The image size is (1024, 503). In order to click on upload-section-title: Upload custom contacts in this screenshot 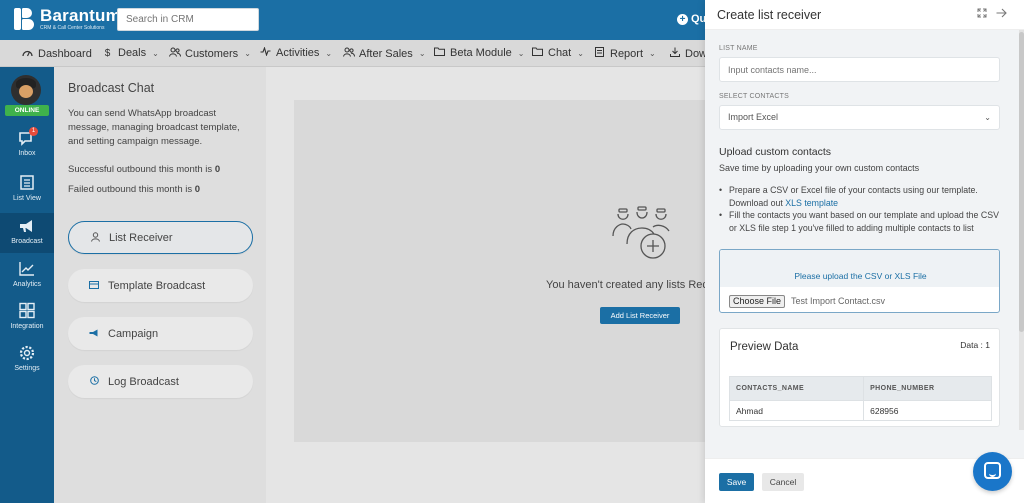, I will do `click(775, 152)`.